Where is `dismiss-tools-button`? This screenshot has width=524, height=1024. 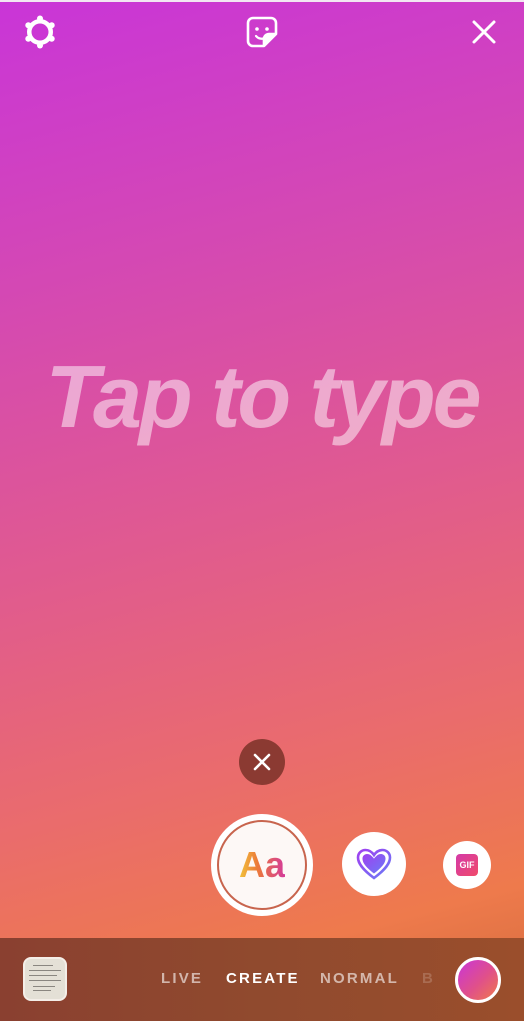
dismiss-tools-button is located at coordinates (262, 762).